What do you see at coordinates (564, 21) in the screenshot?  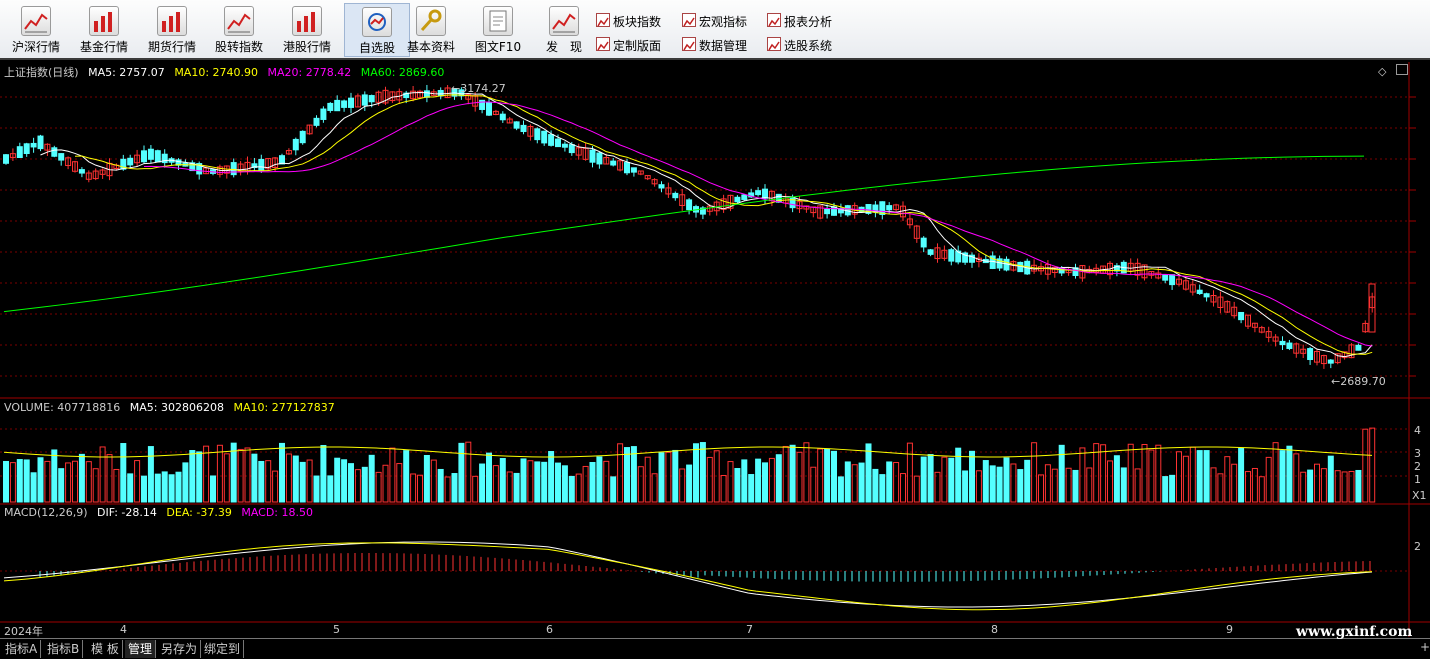 I see `discover-chart-icon` at bounding box center [564, 21].